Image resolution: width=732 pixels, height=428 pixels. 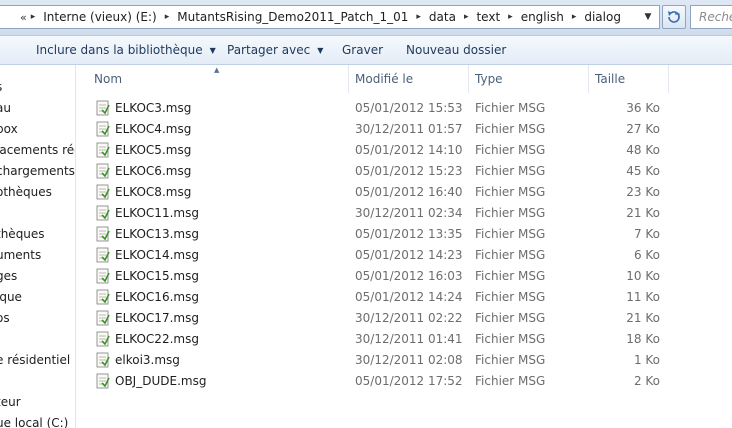 I want to click on nav-item: chargements, so click(x=37, y=173).